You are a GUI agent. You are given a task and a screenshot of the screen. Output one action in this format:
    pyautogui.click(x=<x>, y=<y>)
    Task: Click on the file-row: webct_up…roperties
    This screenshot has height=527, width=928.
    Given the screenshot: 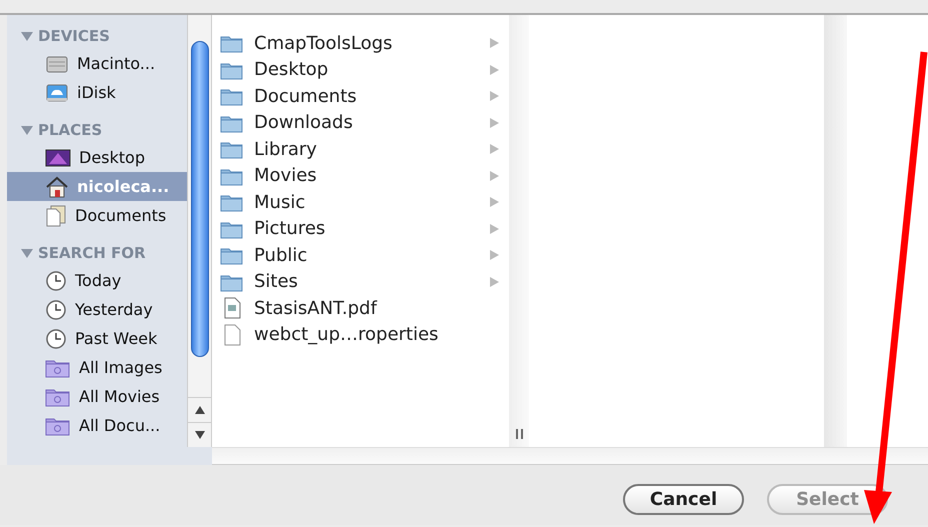 What is the action you would take?
    pyautogui.click(x=360, y=335)
    